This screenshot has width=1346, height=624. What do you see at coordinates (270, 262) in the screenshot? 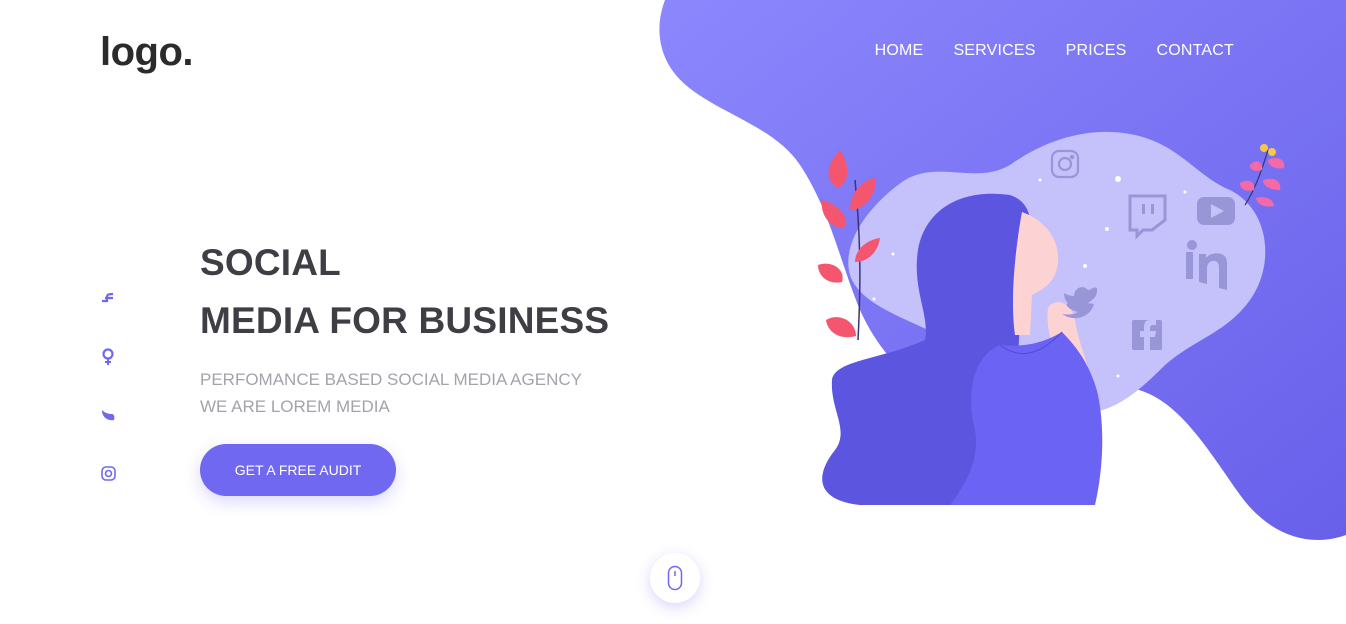
I see `hero-title-line1: SOCIAL` at bounding box center [270, 262].